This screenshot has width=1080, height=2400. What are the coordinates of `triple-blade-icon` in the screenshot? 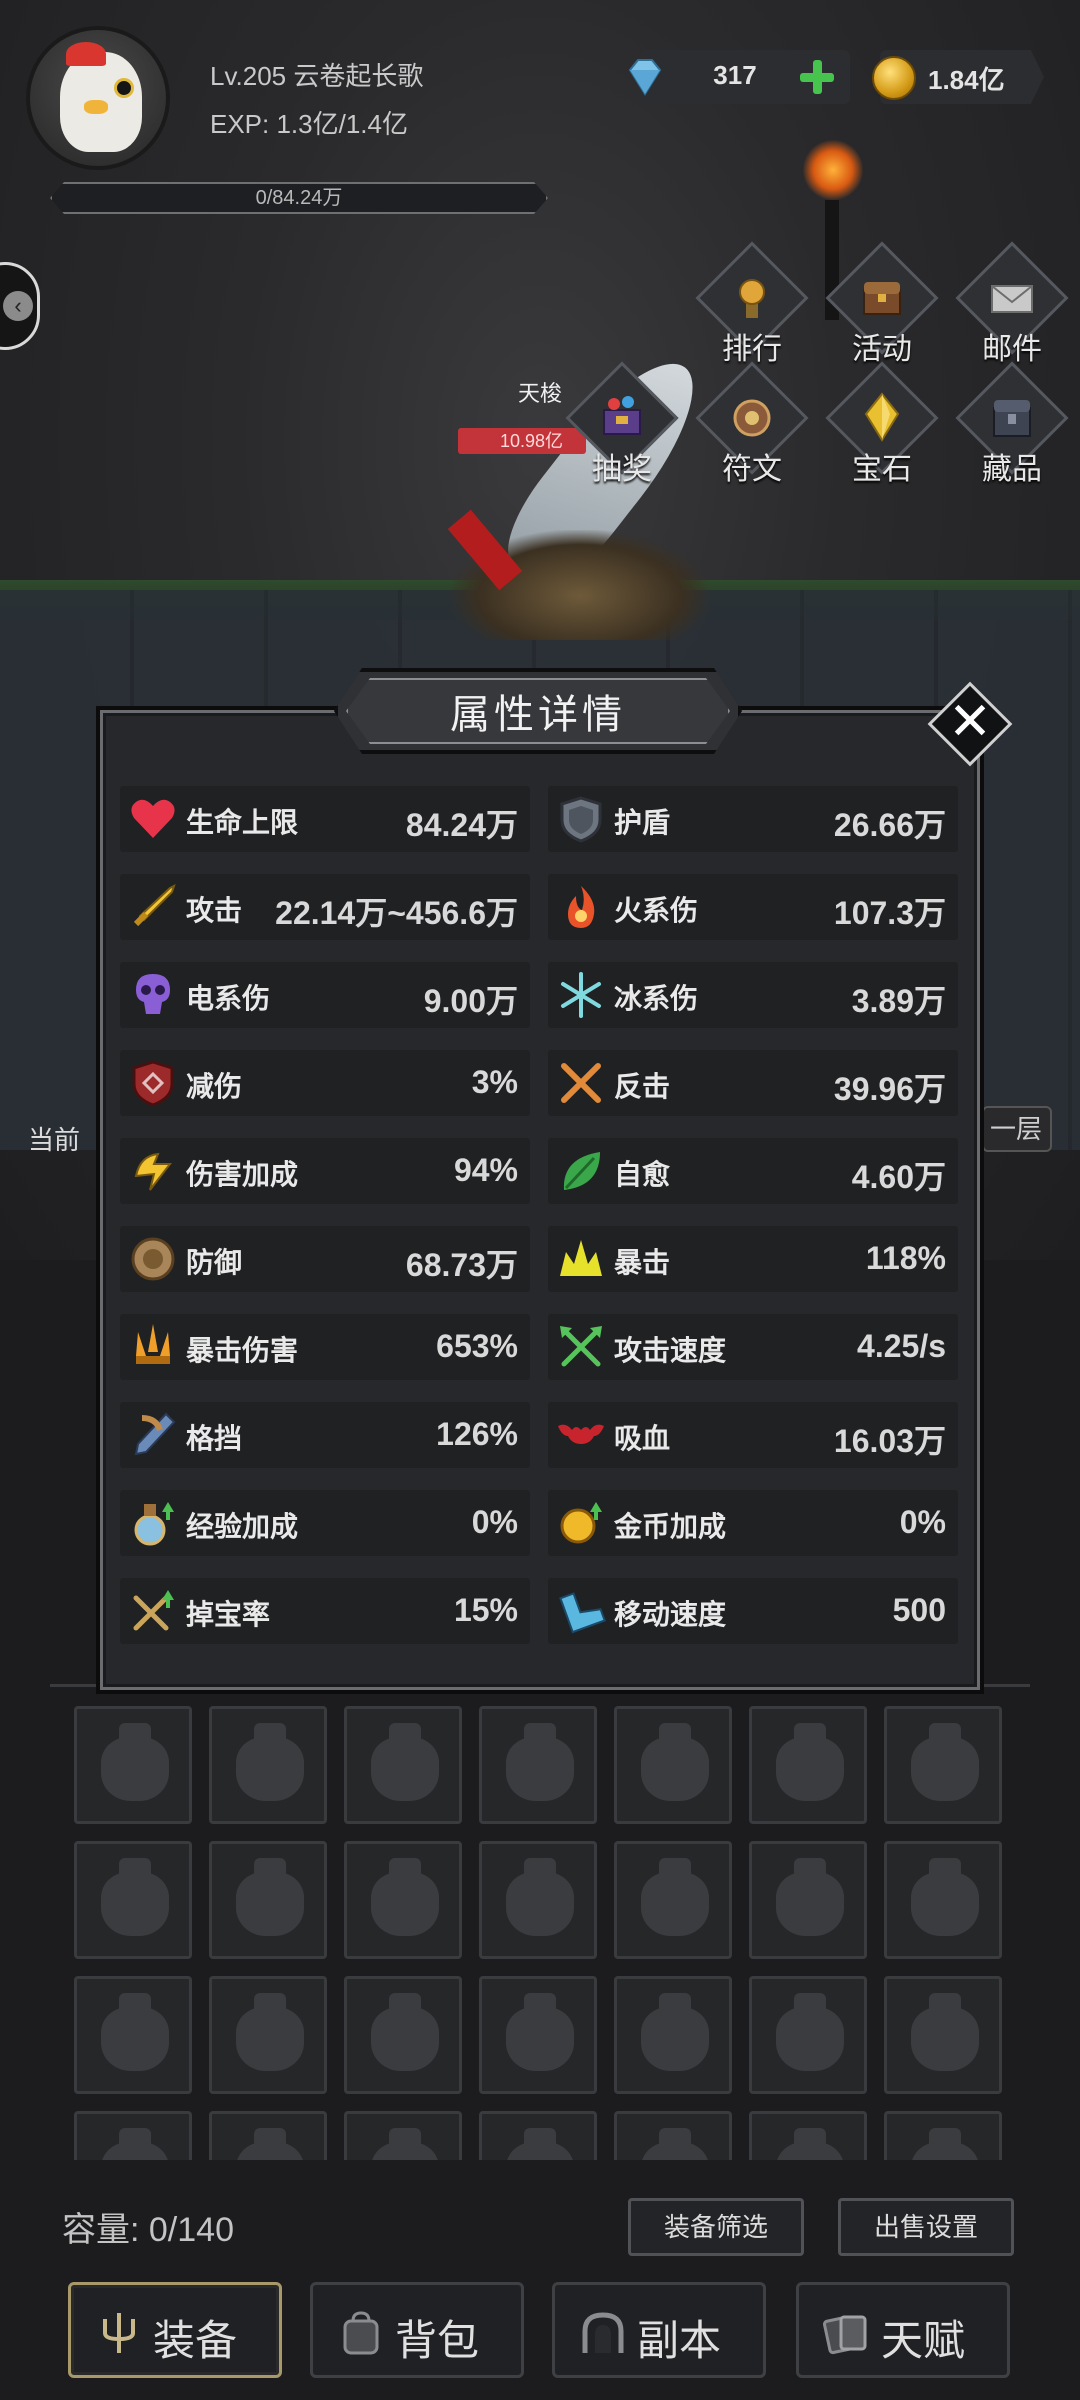 It's located at (153, 1344).